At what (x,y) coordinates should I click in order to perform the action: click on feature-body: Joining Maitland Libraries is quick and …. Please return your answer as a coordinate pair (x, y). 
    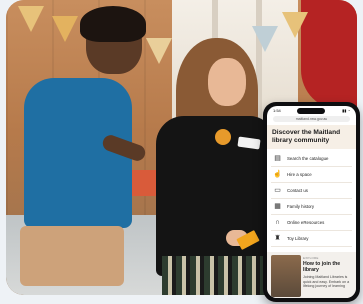
    Looking at the image, I should click on (326, 282).